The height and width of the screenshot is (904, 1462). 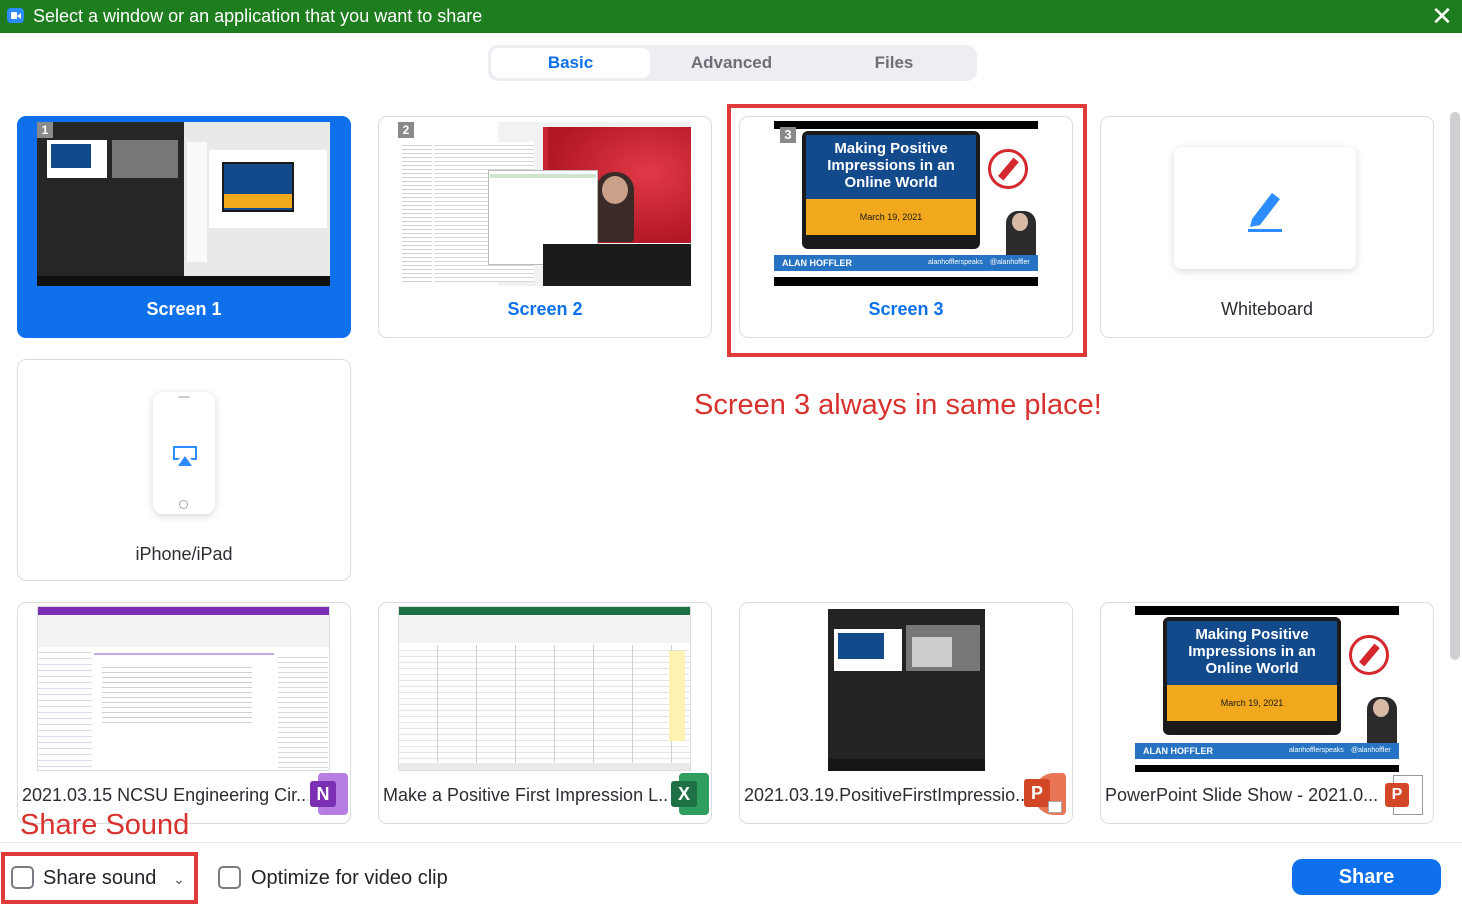 What do you see at coordinates (99, 878) in the screenshot?
I see `share-sound-highlight-box` at bounding box center [99, 878].